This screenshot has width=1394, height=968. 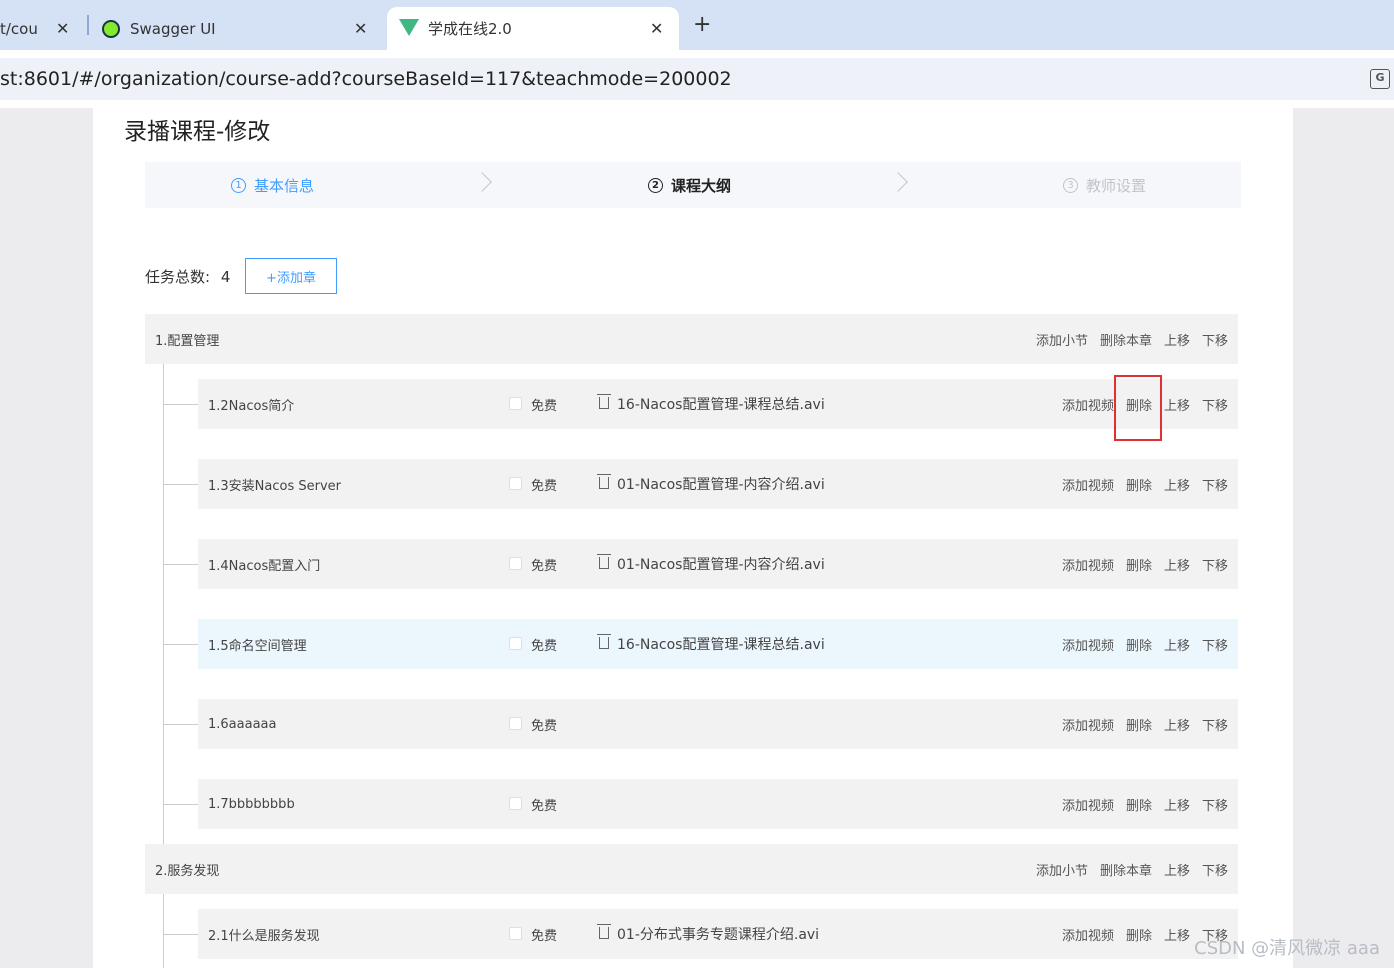 What do you see at coordinates (702, 24) in the screenshot?
I see `new-tab-button: +` at bounding box center [702, 24].